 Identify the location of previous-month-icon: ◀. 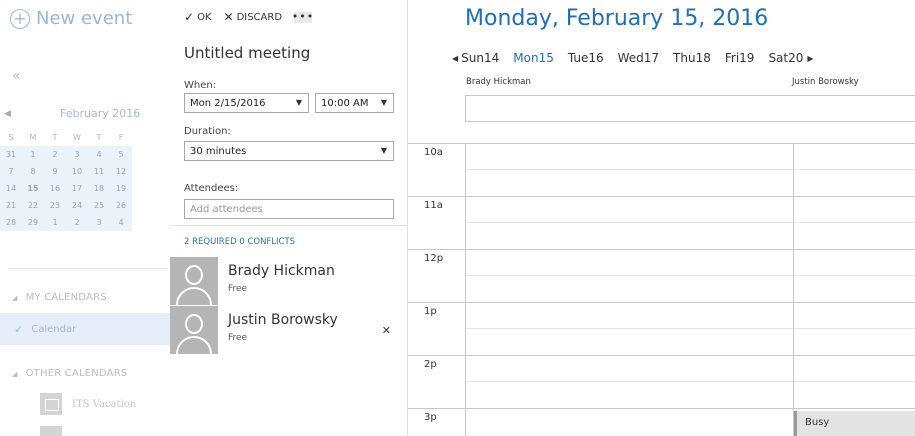
(14, 113).